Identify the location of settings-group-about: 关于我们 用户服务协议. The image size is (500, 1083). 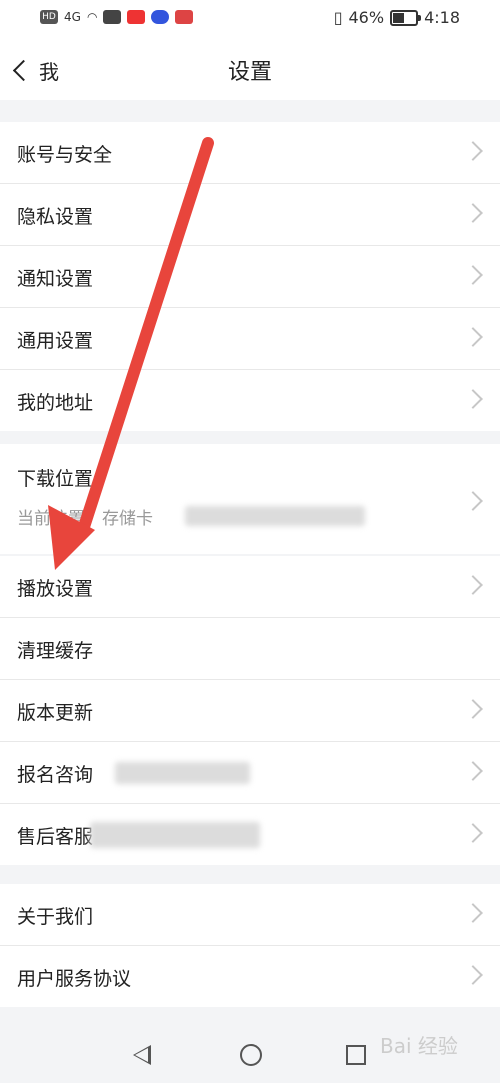
(250, 945).